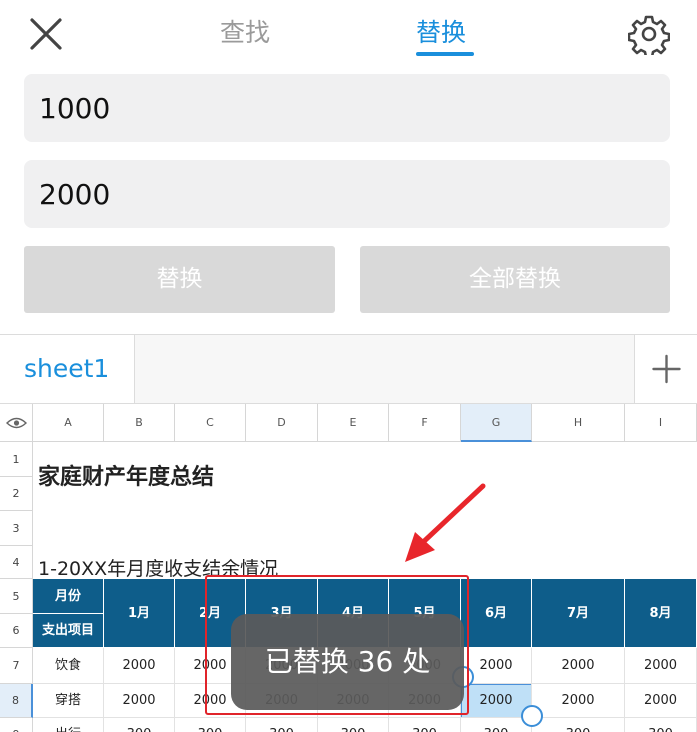 The height and width of the screenshot is (732, 697). I want to click on selection-handle-end, so click(532, 716).